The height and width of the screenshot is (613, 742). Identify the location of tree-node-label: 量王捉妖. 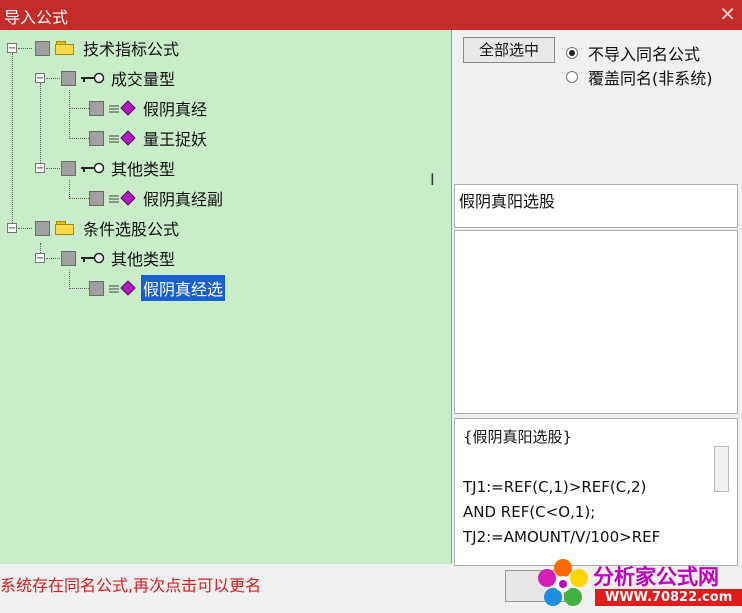
(175, 139).